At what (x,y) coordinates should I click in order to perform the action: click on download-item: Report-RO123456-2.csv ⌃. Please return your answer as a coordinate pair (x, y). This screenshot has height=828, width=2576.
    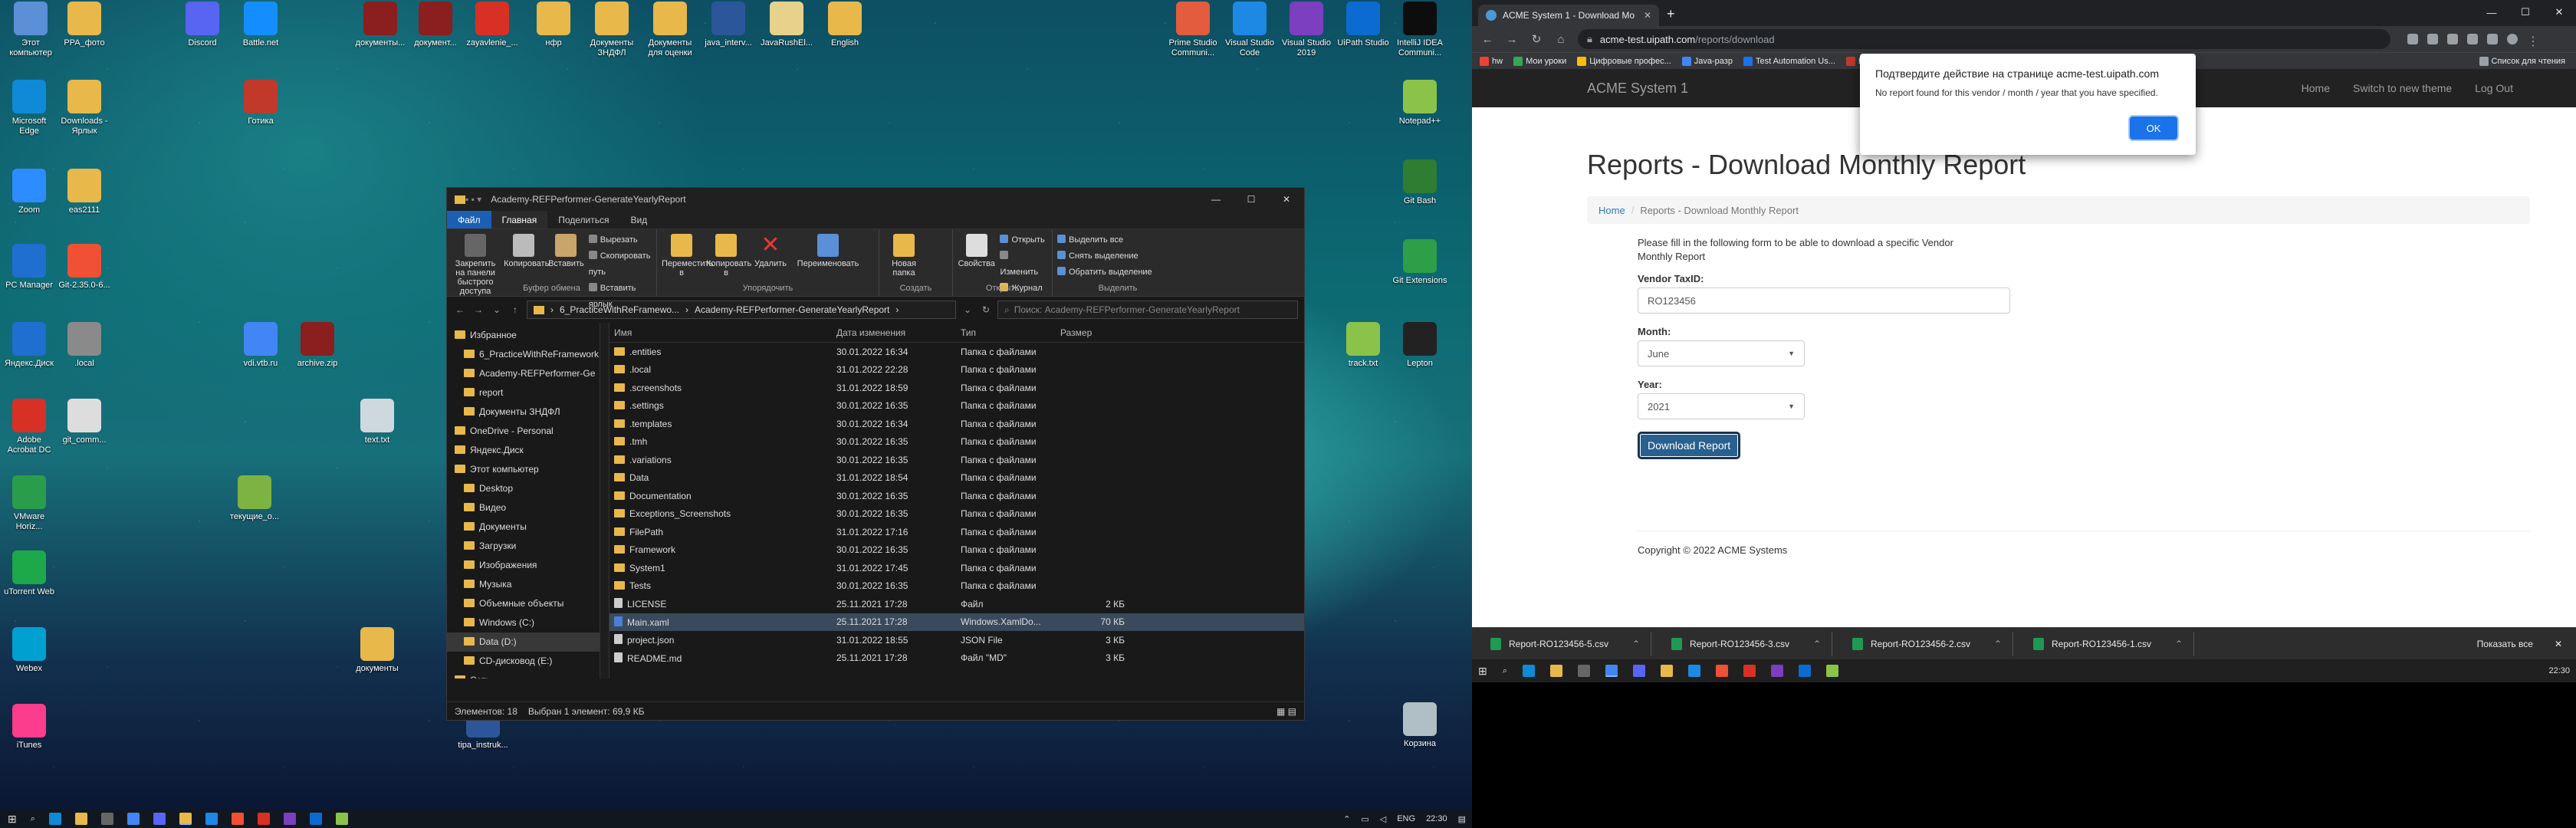
    Looking at the image, I should click on (1929, 643).